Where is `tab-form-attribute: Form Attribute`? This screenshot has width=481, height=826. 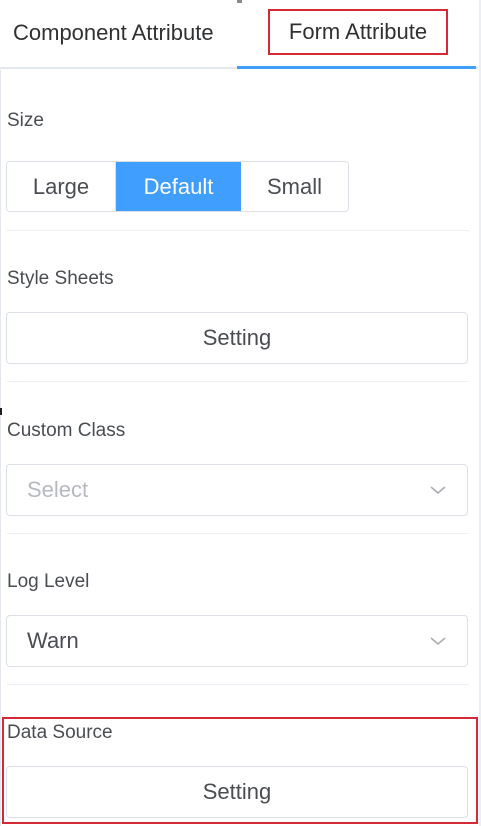 tab-form-attribute: Form Attribute is located at coordinates (358, 32).